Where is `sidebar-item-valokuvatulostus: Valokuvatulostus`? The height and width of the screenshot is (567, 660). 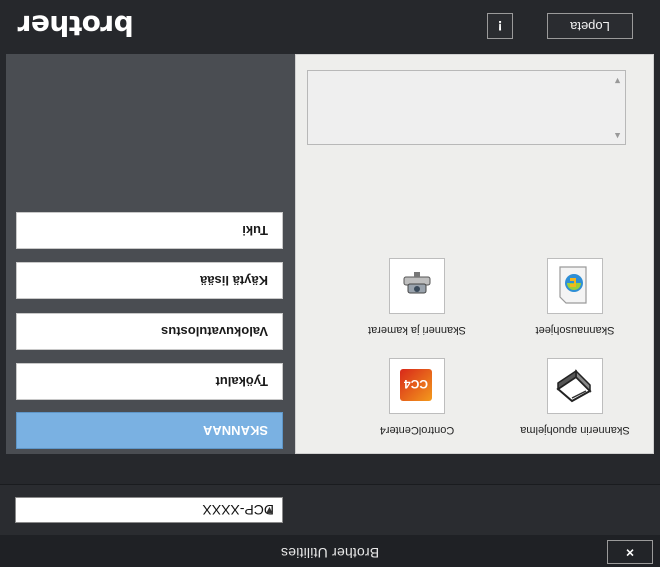 sidebar-item-valokuvatulostus: Valokuvatulostus is located at coordinates (149, 331).